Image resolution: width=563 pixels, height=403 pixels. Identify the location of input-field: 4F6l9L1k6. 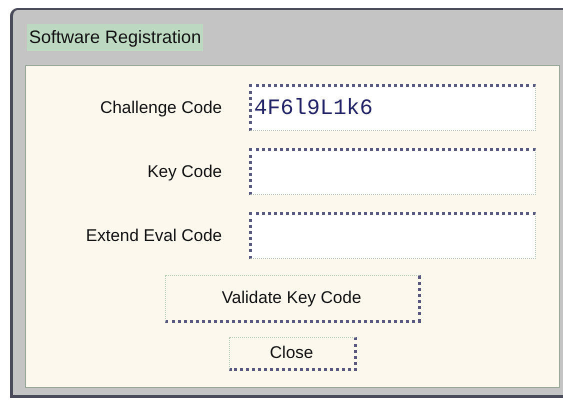
(392, 107).